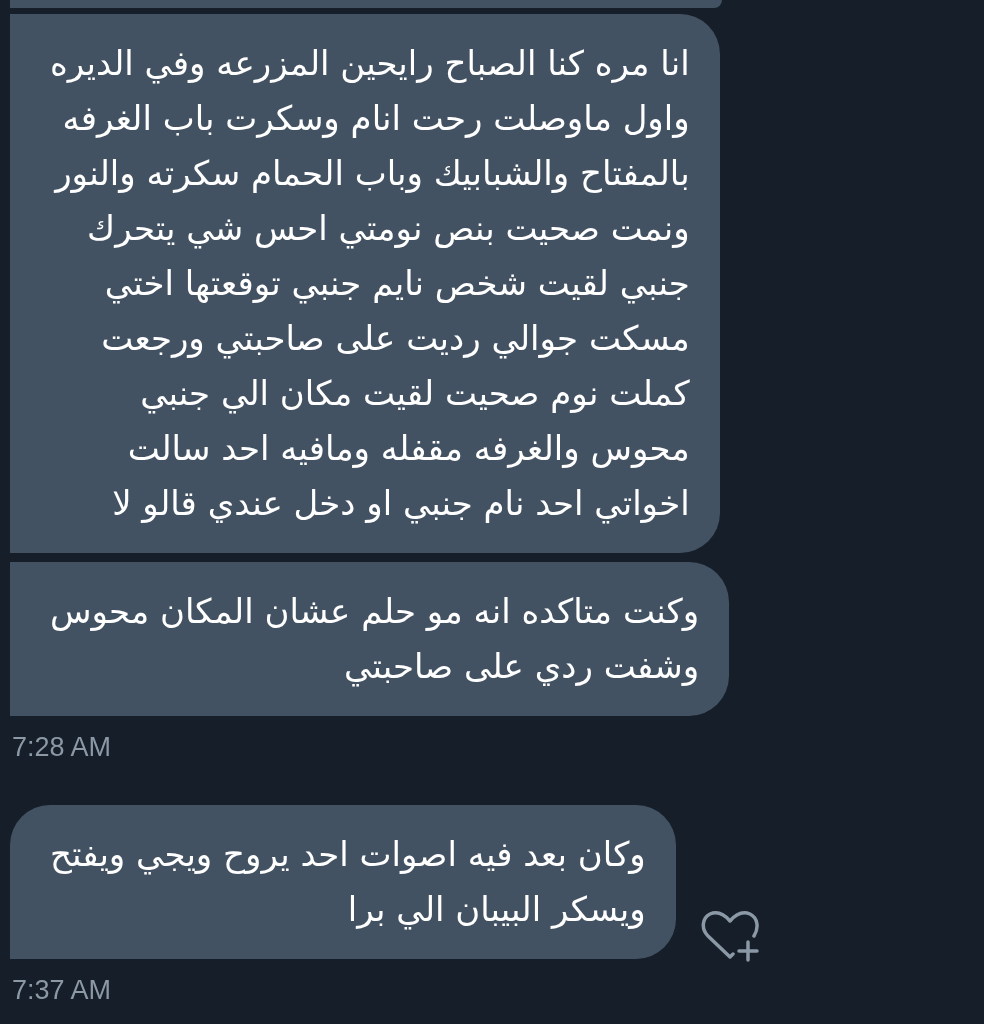 This screenshot has width=984, height=1024. Describe the element at coordinates (62, 990) in the screenshot. I see `message-timestamp: 7:37 AM` at that location.